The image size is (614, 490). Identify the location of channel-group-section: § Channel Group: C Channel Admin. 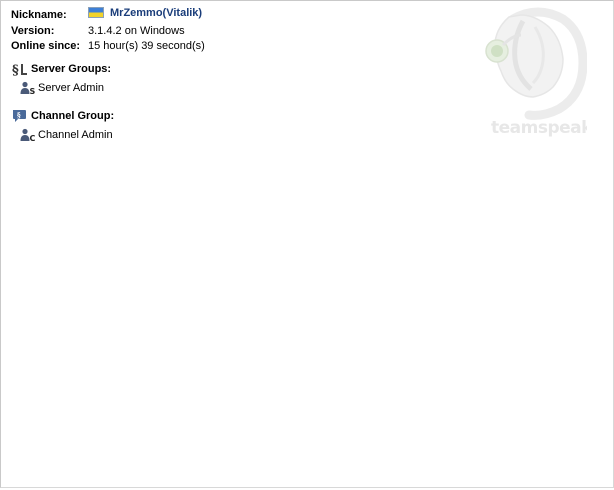
(63, 125).